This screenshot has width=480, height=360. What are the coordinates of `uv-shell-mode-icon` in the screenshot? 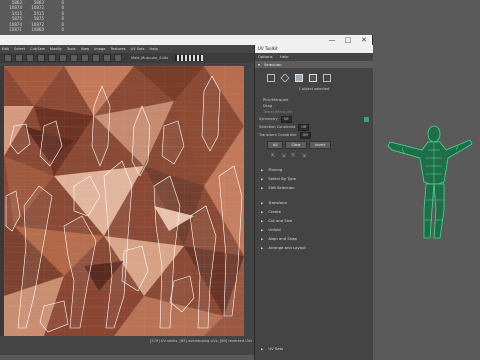 It's located at (313, 78).